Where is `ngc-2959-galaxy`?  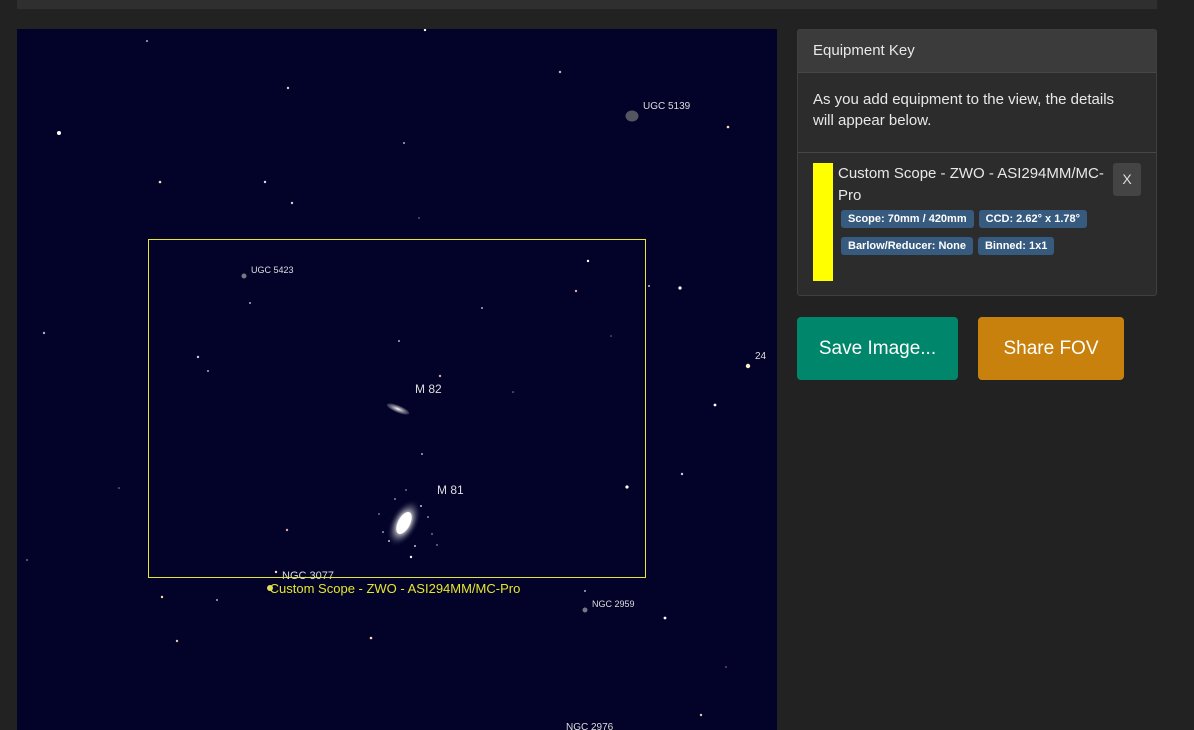
ngc-2959-galaxy is located at coordinates (585, 610).